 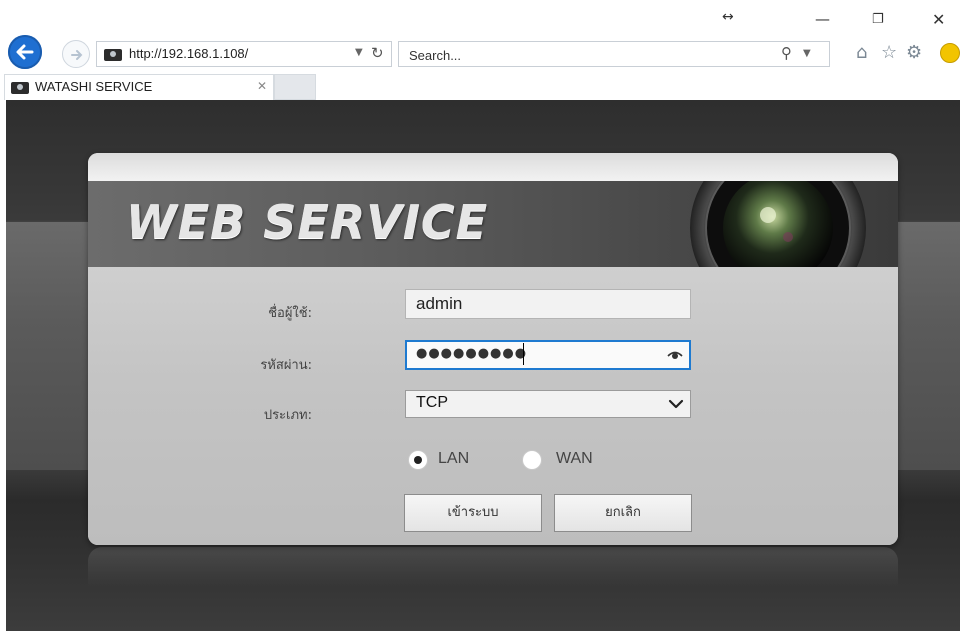 I want to click on search-input, so click(x=589, y=55).